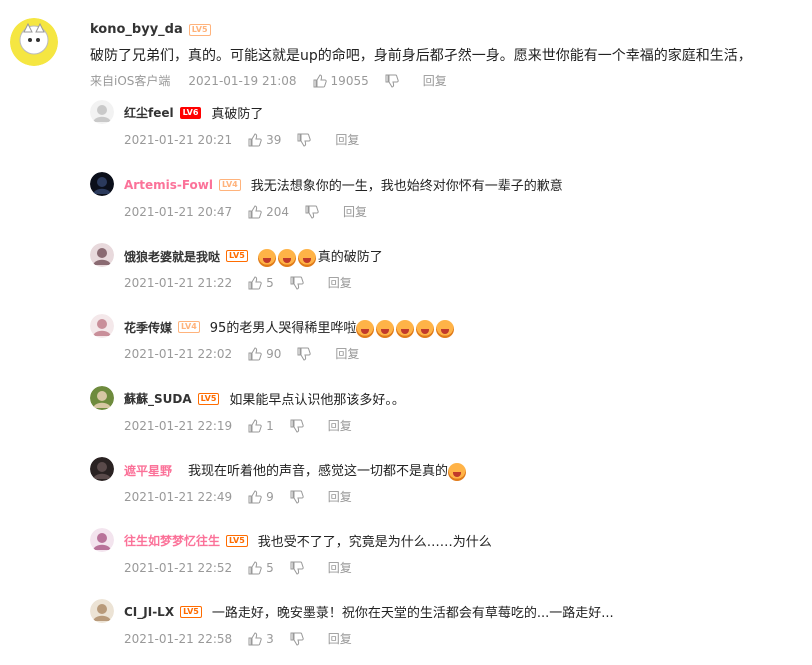 The width and height of the screenshot is (812, 665). I want to click on reply-username: 饿狼老婆就是我哒, so click(172, 256).